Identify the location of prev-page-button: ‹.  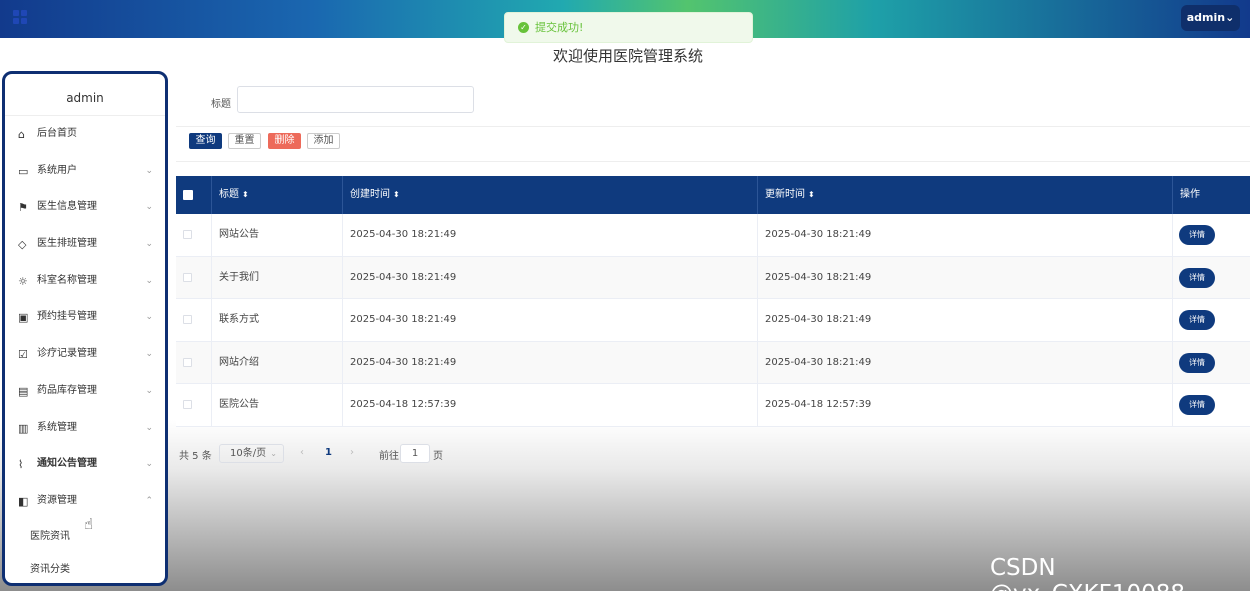
(302, 452).